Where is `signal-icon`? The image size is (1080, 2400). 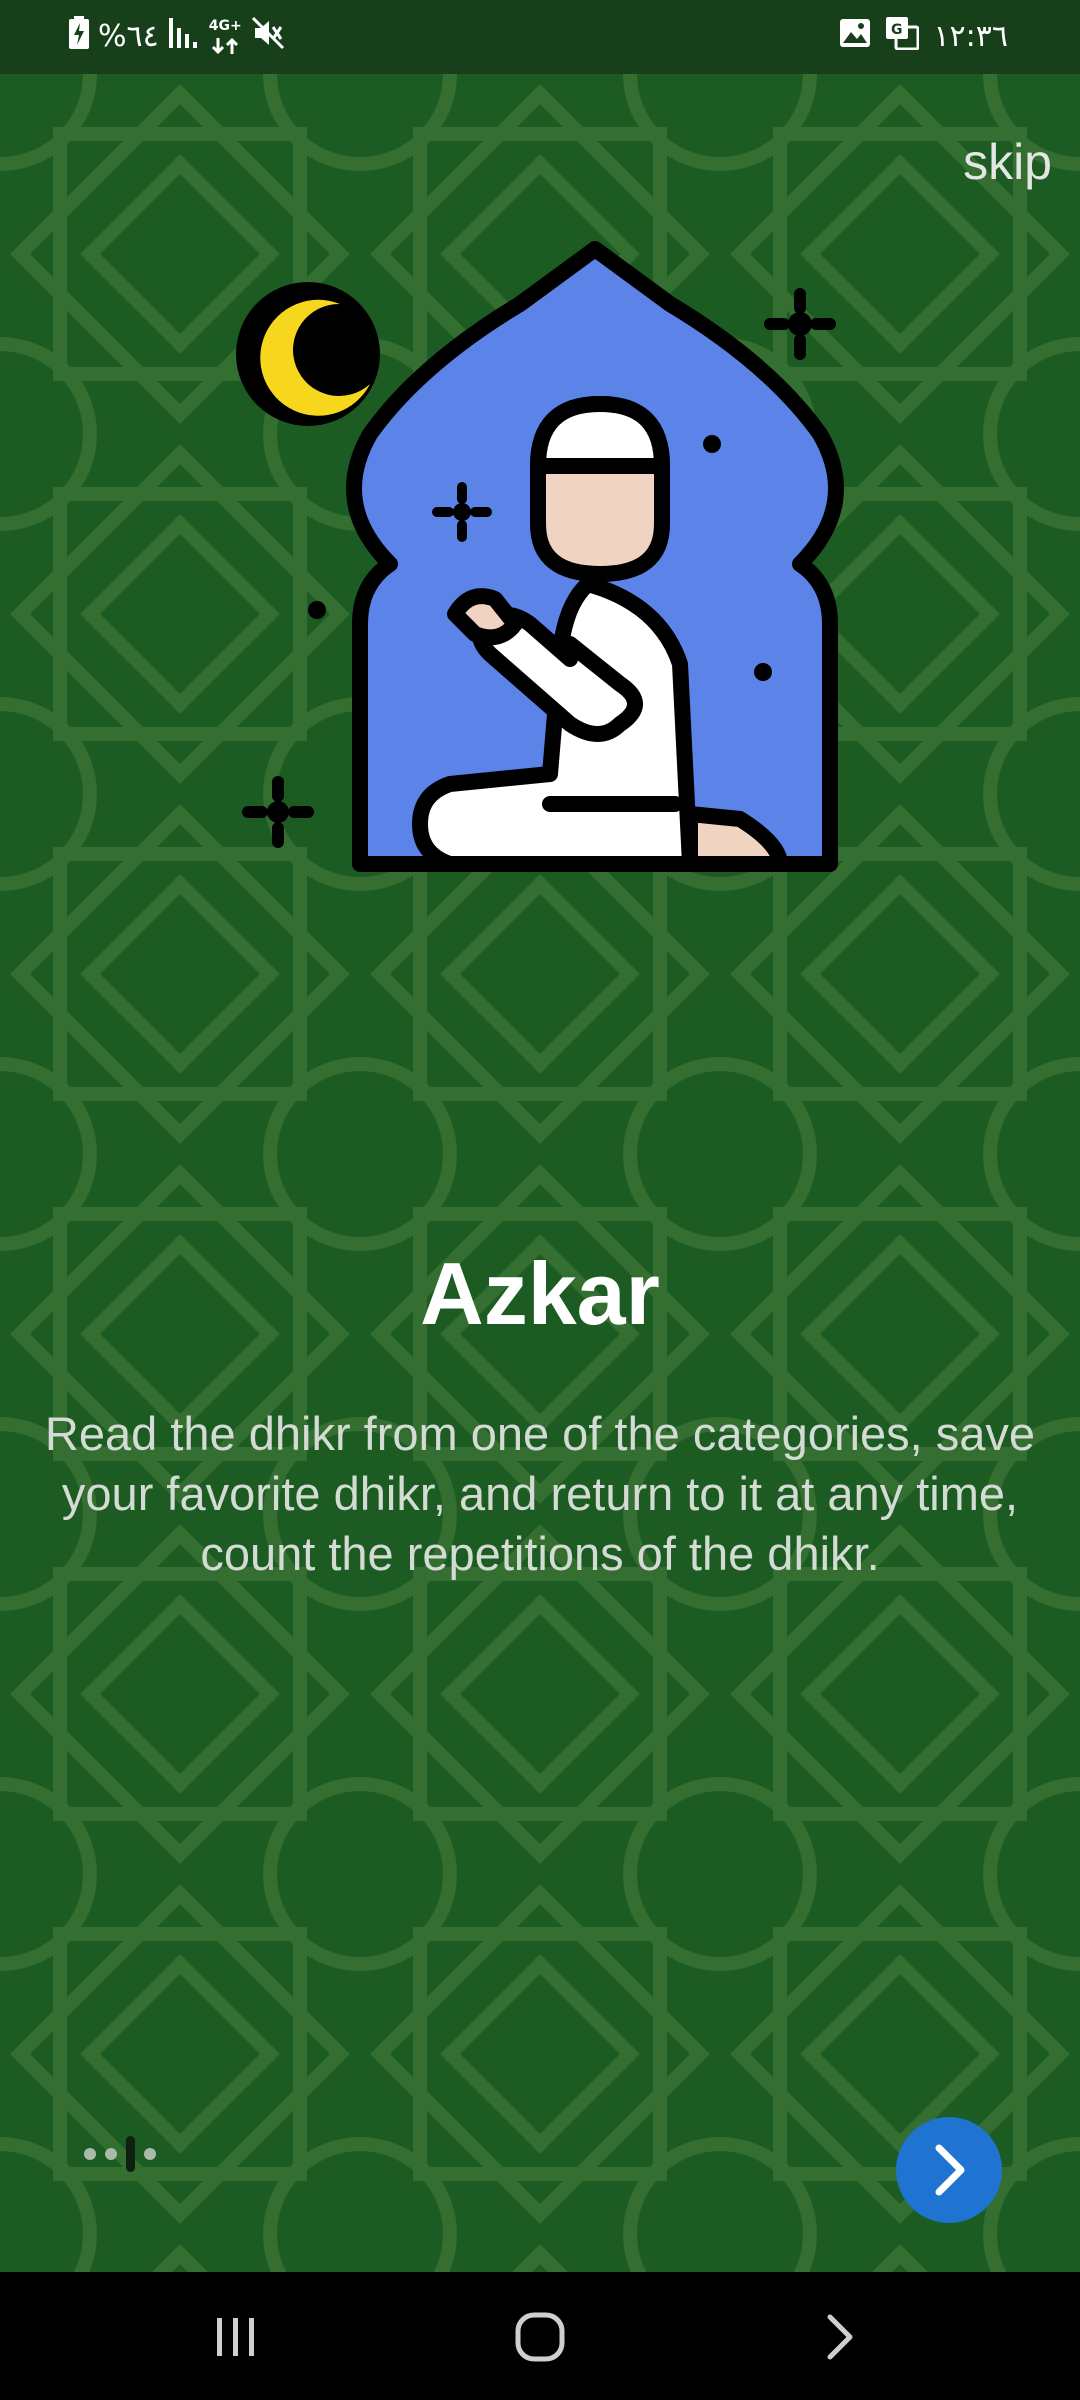
signal-icon is located at coordinates (184, 37).